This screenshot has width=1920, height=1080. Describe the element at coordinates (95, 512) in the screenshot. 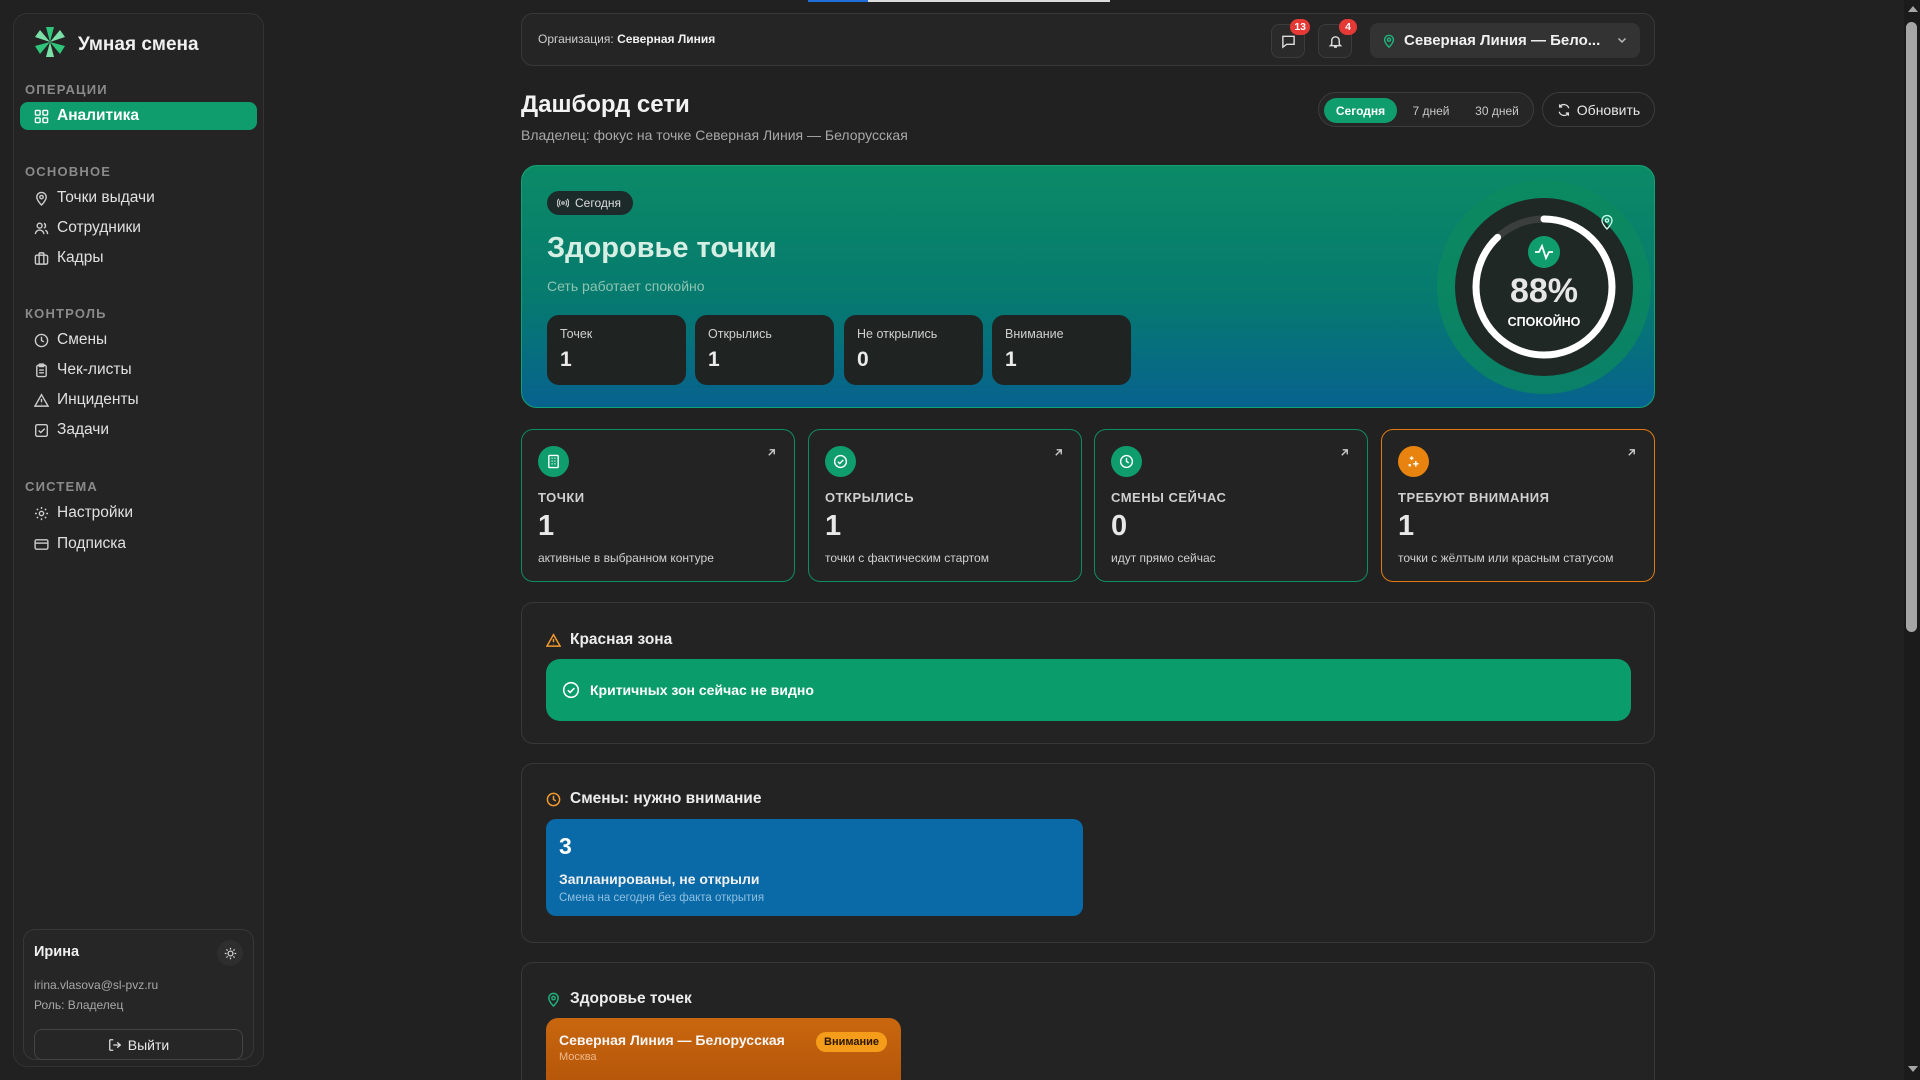

I see `sidebar-item-label: Настройки` at that location.